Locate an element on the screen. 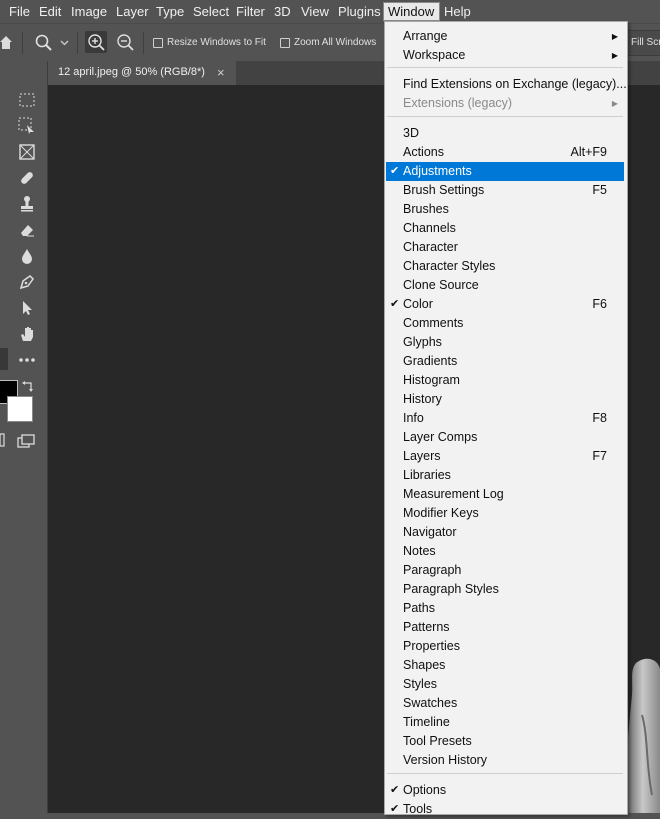 This screenshot has width=660, height=819. menu-item-brushes: Brushes is located at coordinates (505, 209).